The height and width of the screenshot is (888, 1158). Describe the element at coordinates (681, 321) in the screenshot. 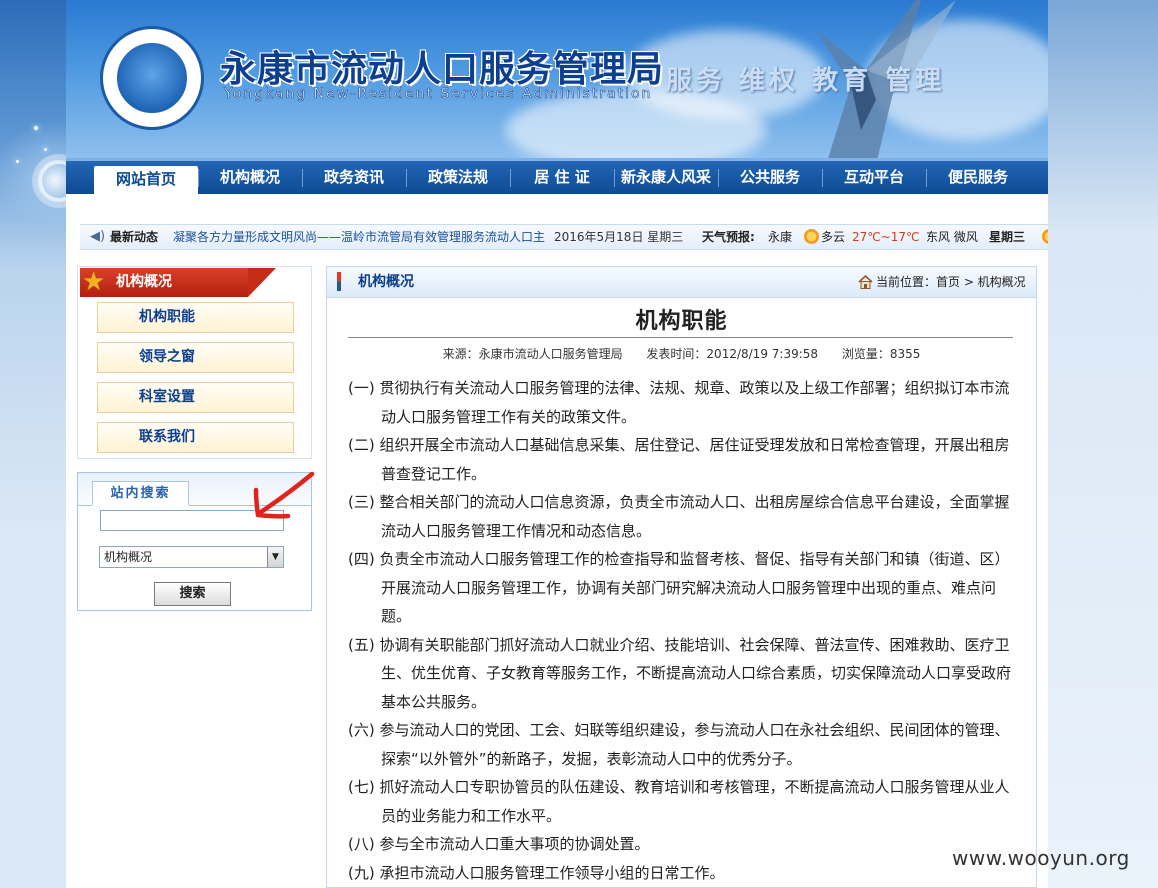

I see `article-title: 机构职能` at that location.